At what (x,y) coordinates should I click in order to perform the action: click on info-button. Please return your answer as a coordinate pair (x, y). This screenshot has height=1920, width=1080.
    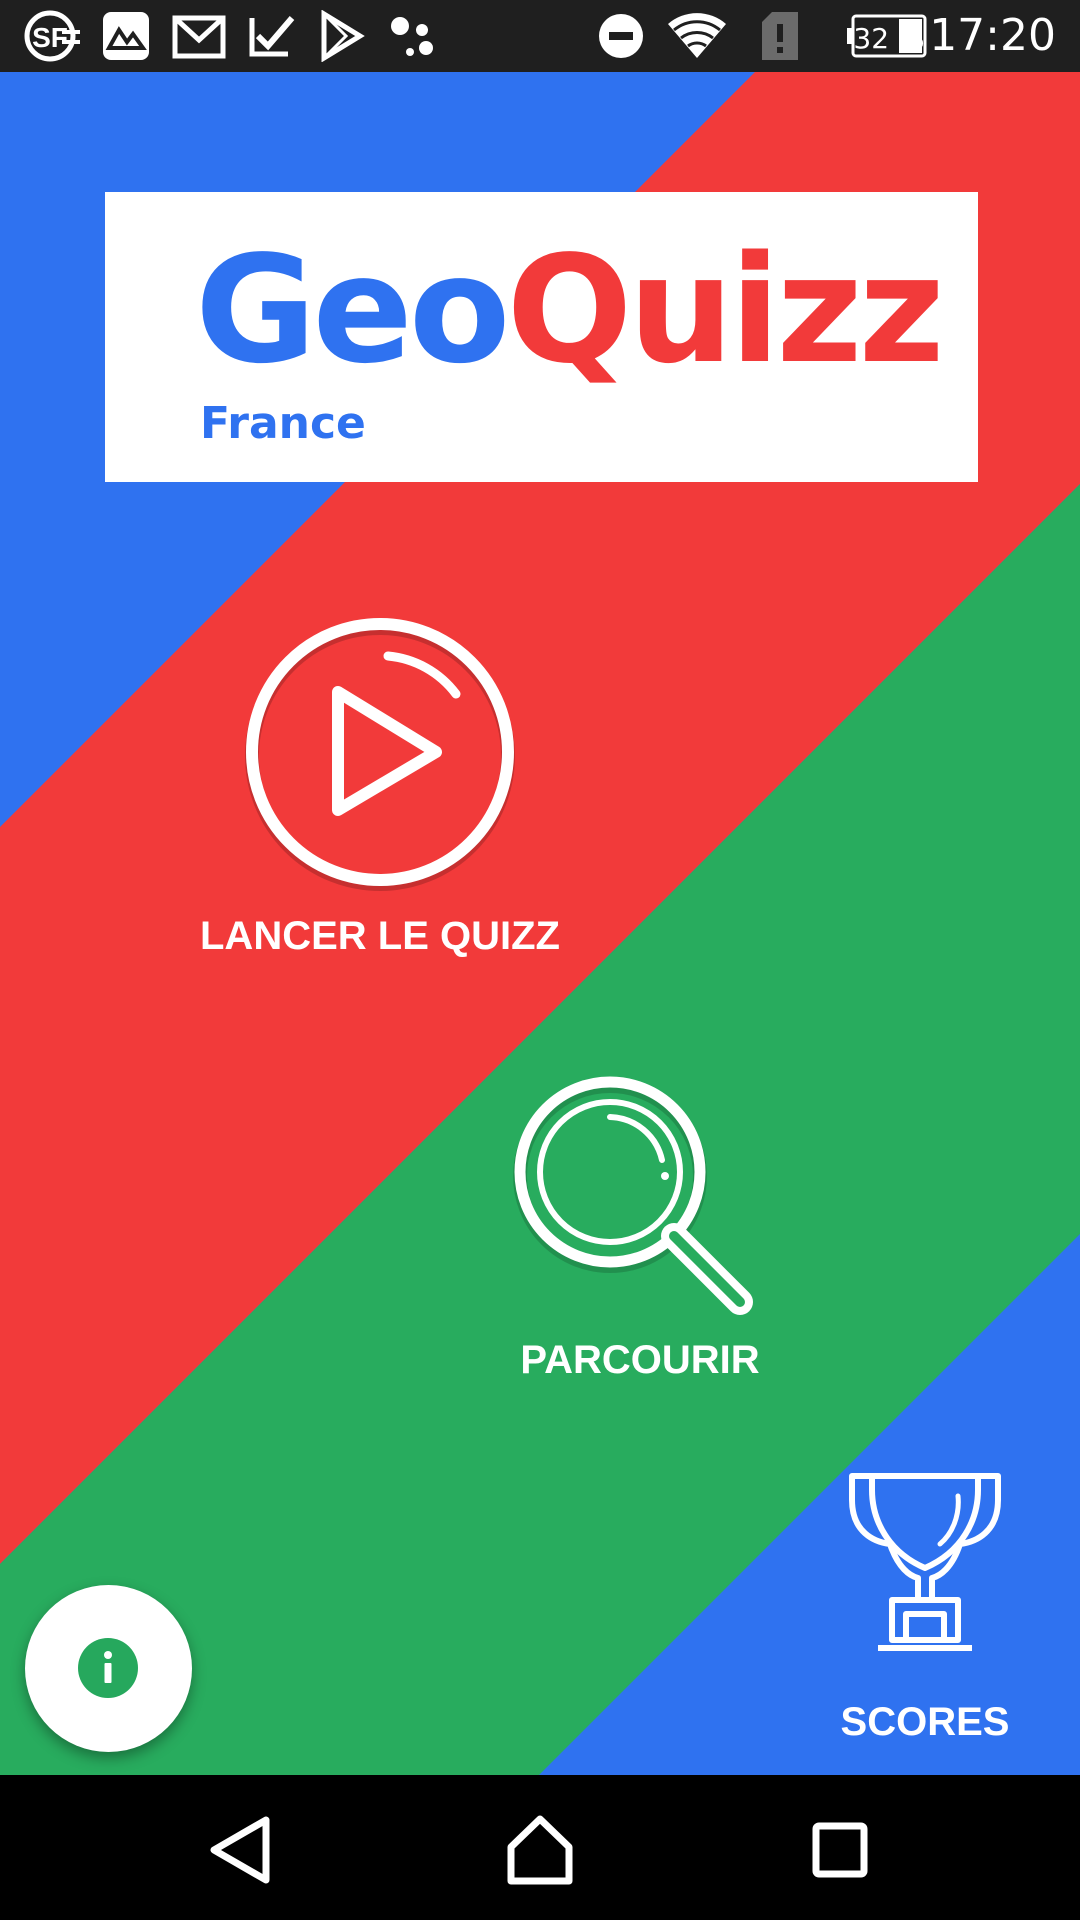
    Looking at the image, I should click on (108, 1668).